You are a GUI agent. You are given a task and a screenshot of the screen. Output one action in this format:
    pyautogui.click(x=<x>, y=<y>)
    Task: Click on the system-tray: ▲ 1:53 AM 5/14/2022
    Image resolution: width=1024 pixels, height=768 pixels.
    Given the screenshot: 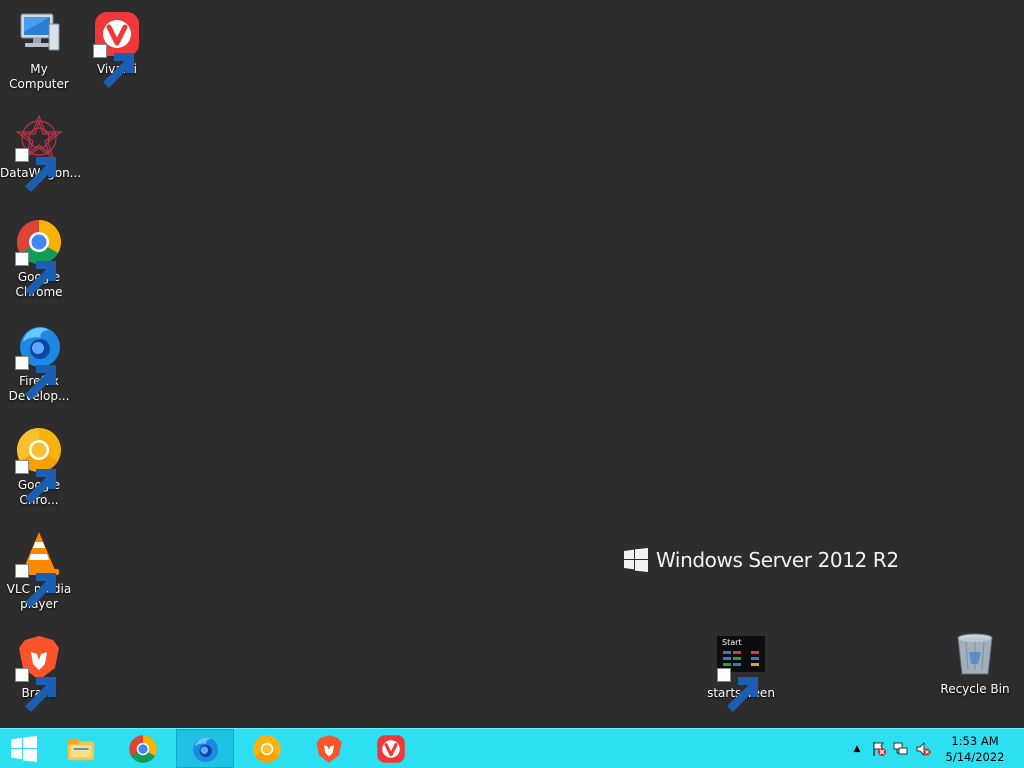 What is the action you would take?
    pyautogui.click(x=935, y=748)
    